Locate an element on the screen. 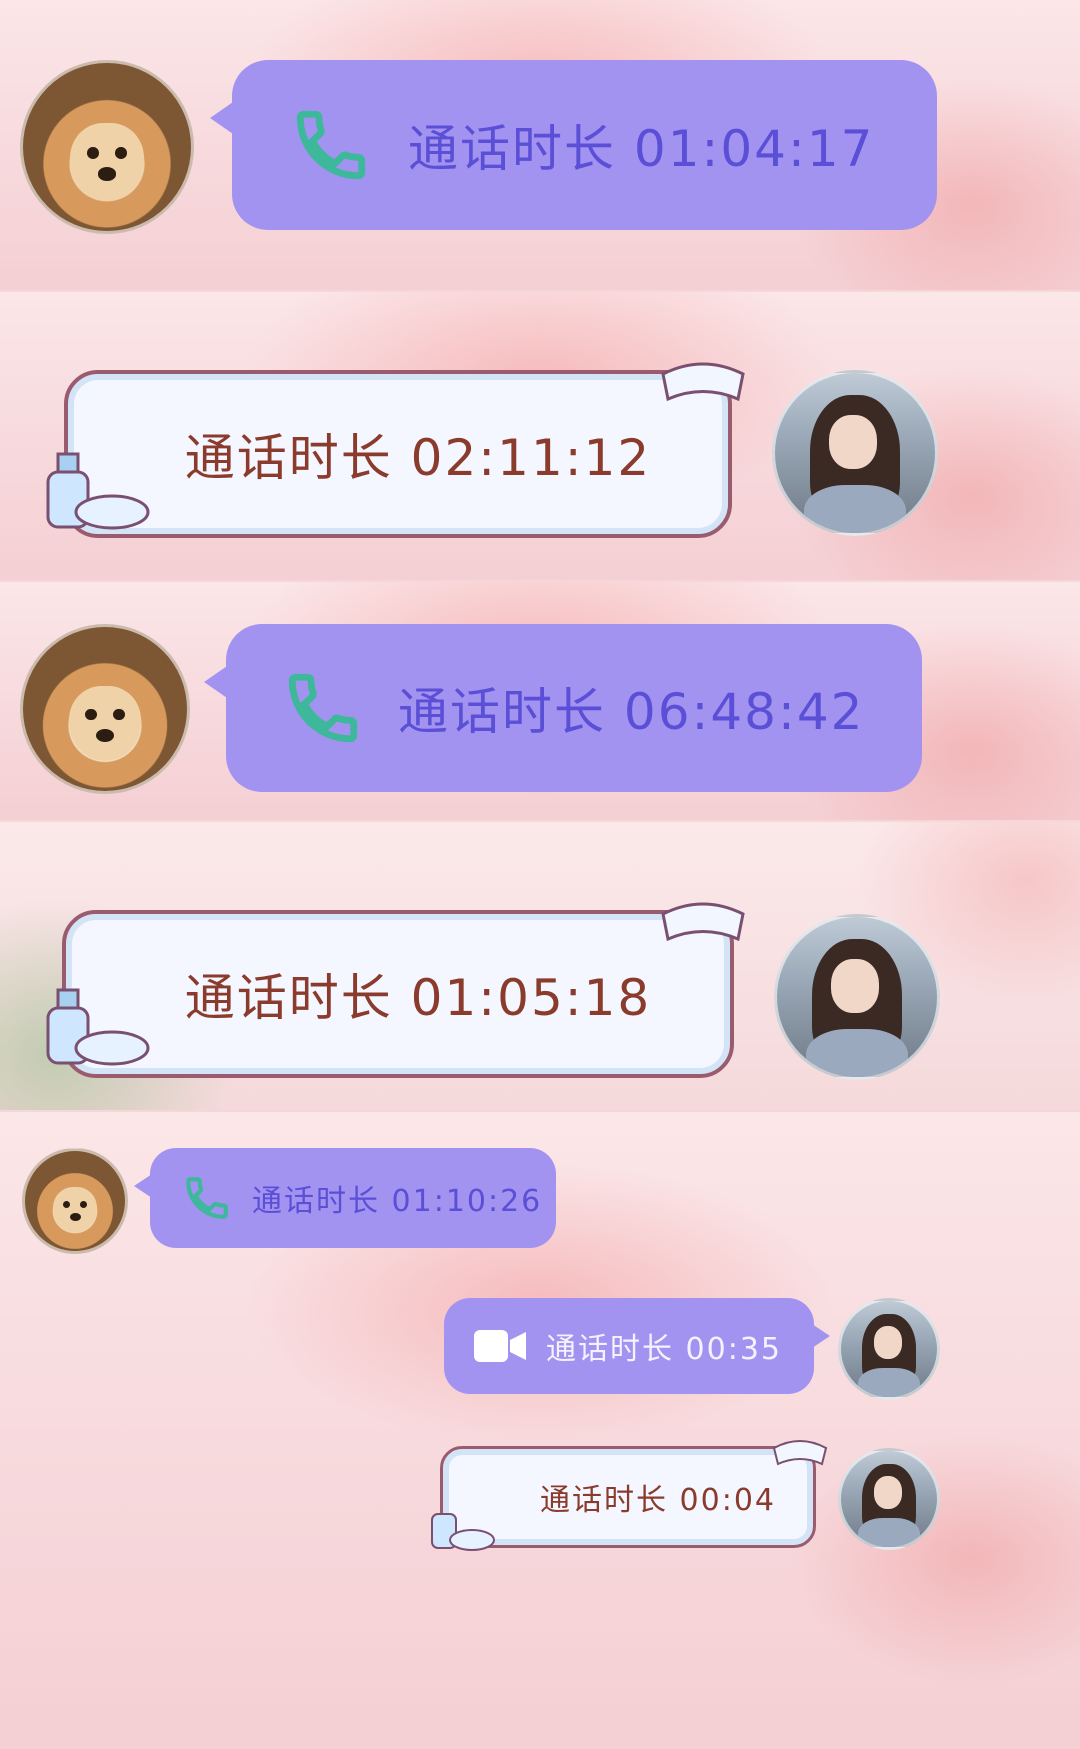  call-bubble: 通话时长 01:10:26 is located at coordinates (345, 1198).